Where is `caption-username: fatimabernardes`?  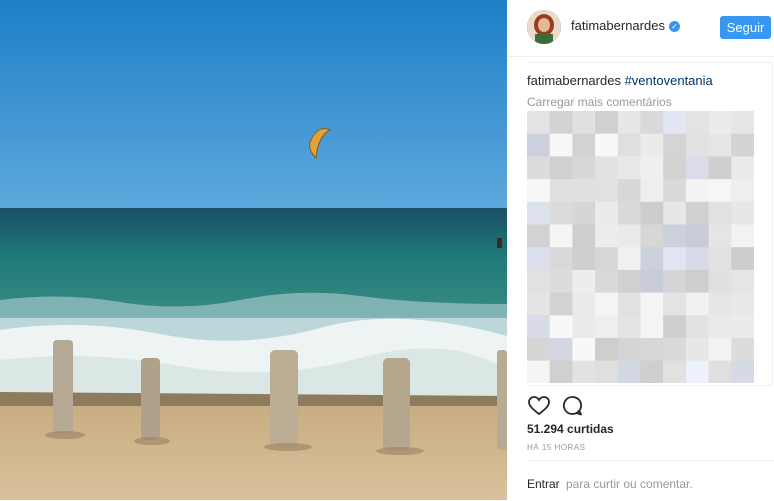
caption-username: fatimabernardes is located at coordinates (574, 80).